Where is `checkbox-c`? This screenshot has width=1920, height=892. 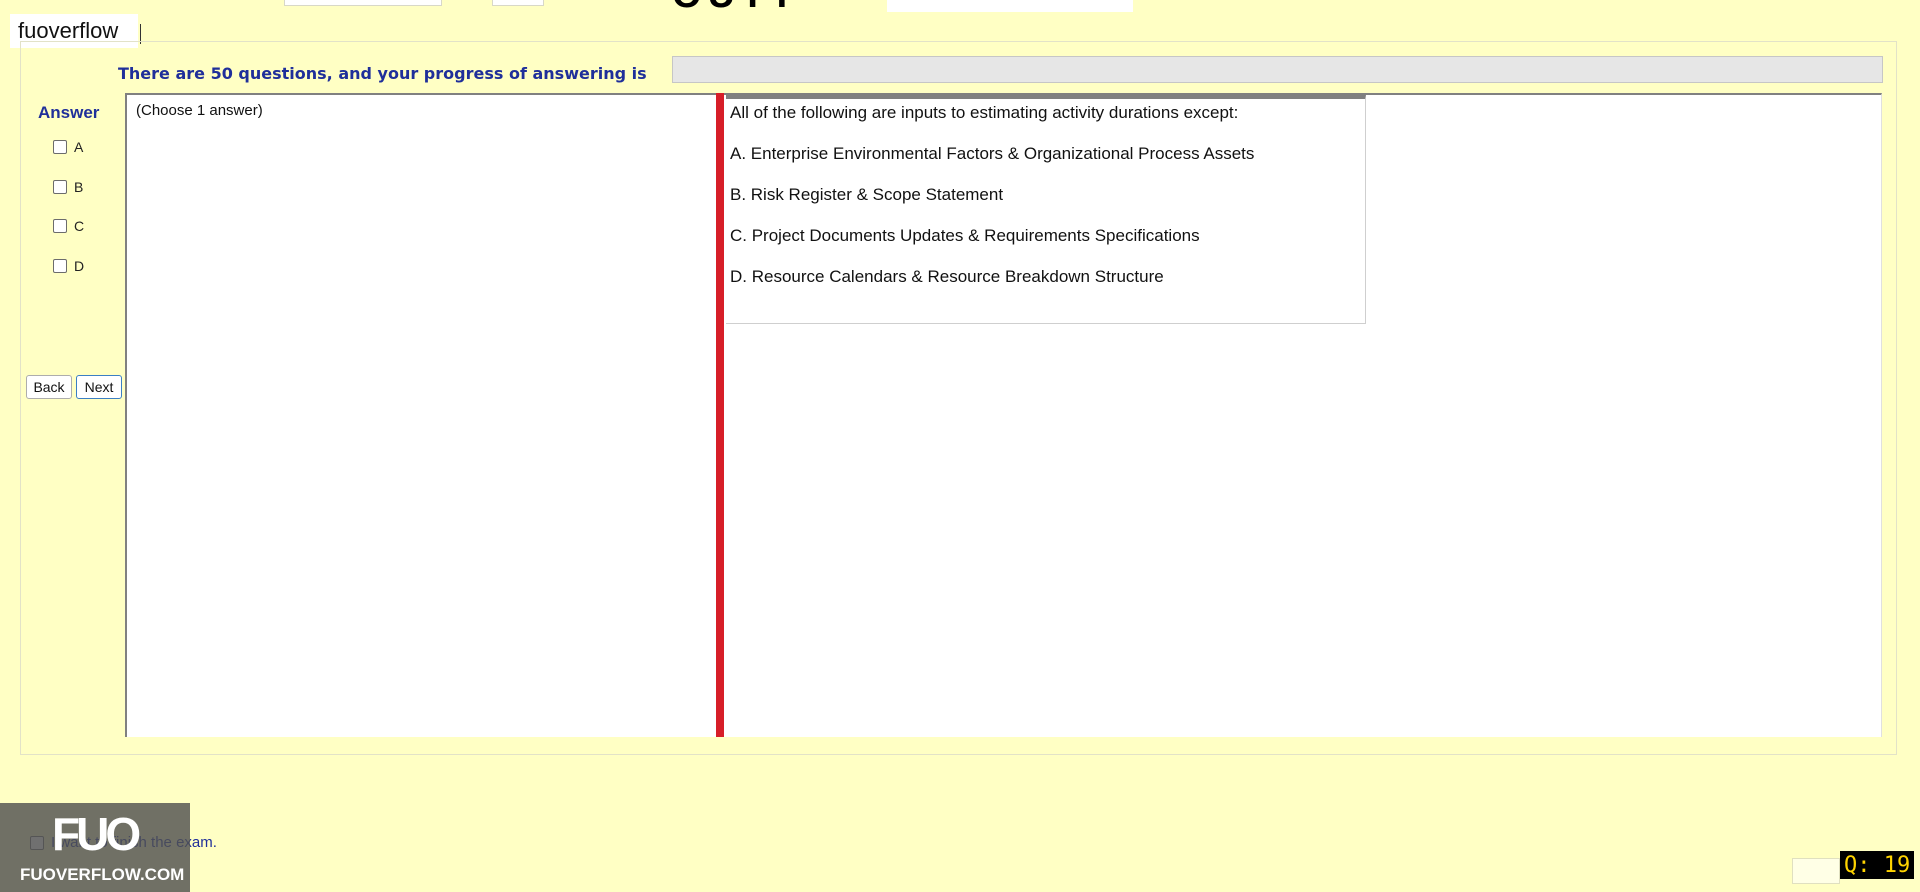 checkbox-c is located at coordinates (60, 226).